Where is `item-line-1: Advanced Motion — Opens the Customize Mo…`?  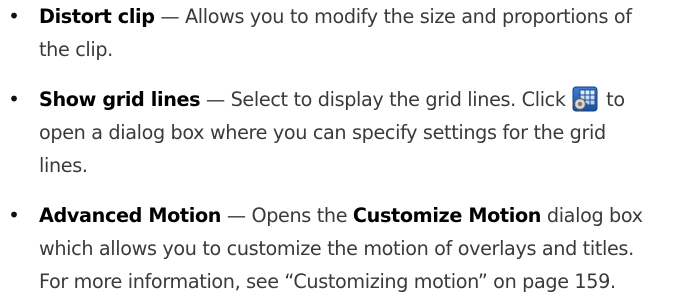 item-line-1: Advanced Motion — Opens the Customize Mo… is located at coordinates (369, 215).